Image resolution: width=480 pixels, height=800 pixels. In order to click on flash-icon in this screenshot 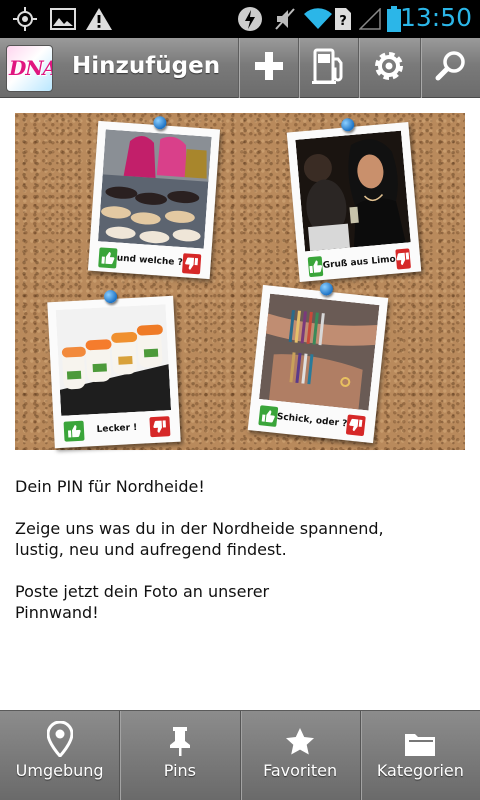, I will do `click(250, 19)`.